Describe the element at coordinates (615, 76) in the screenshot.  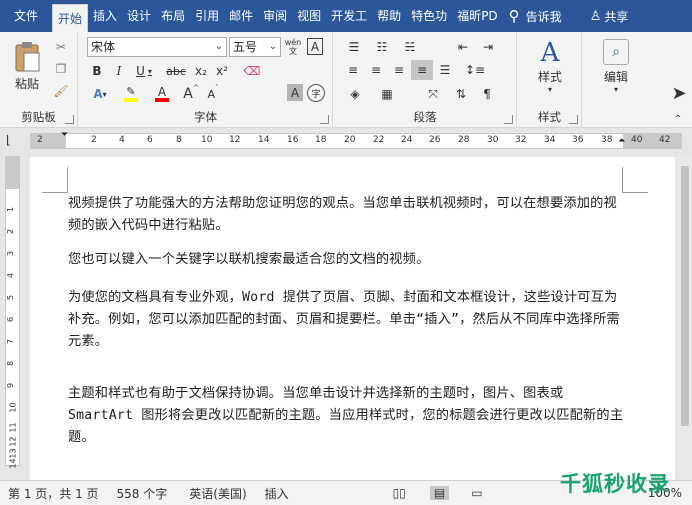
I see `editing-button-label: 编辑` at that location.